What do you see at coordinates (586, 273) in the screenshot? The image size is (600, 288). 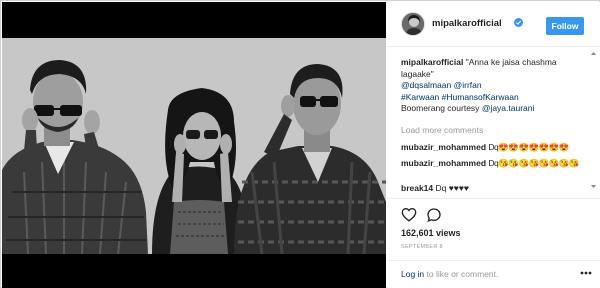 I see `more-options-icon` at bounding box center [586, 273].